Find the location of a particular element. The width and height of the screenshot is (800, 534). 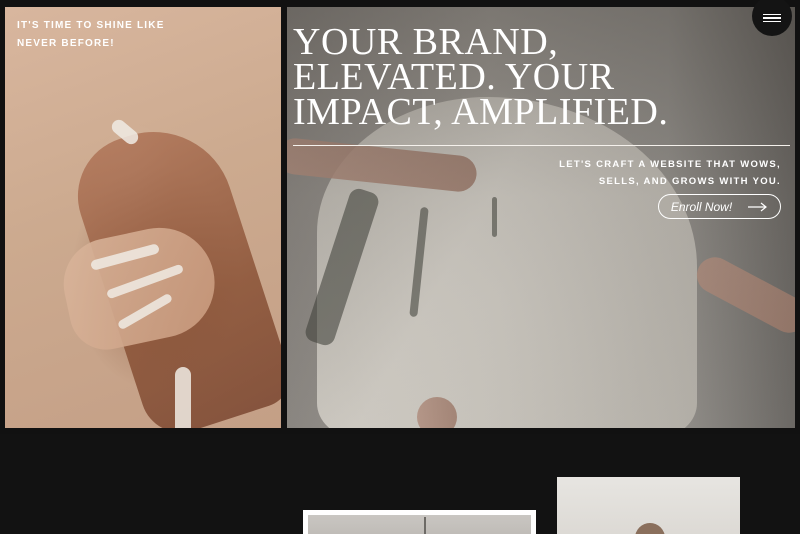

hero-tagline: IT'S TIME TO SHINE LIKE NEVER BEFORE! is located at coordinates (91, 34).